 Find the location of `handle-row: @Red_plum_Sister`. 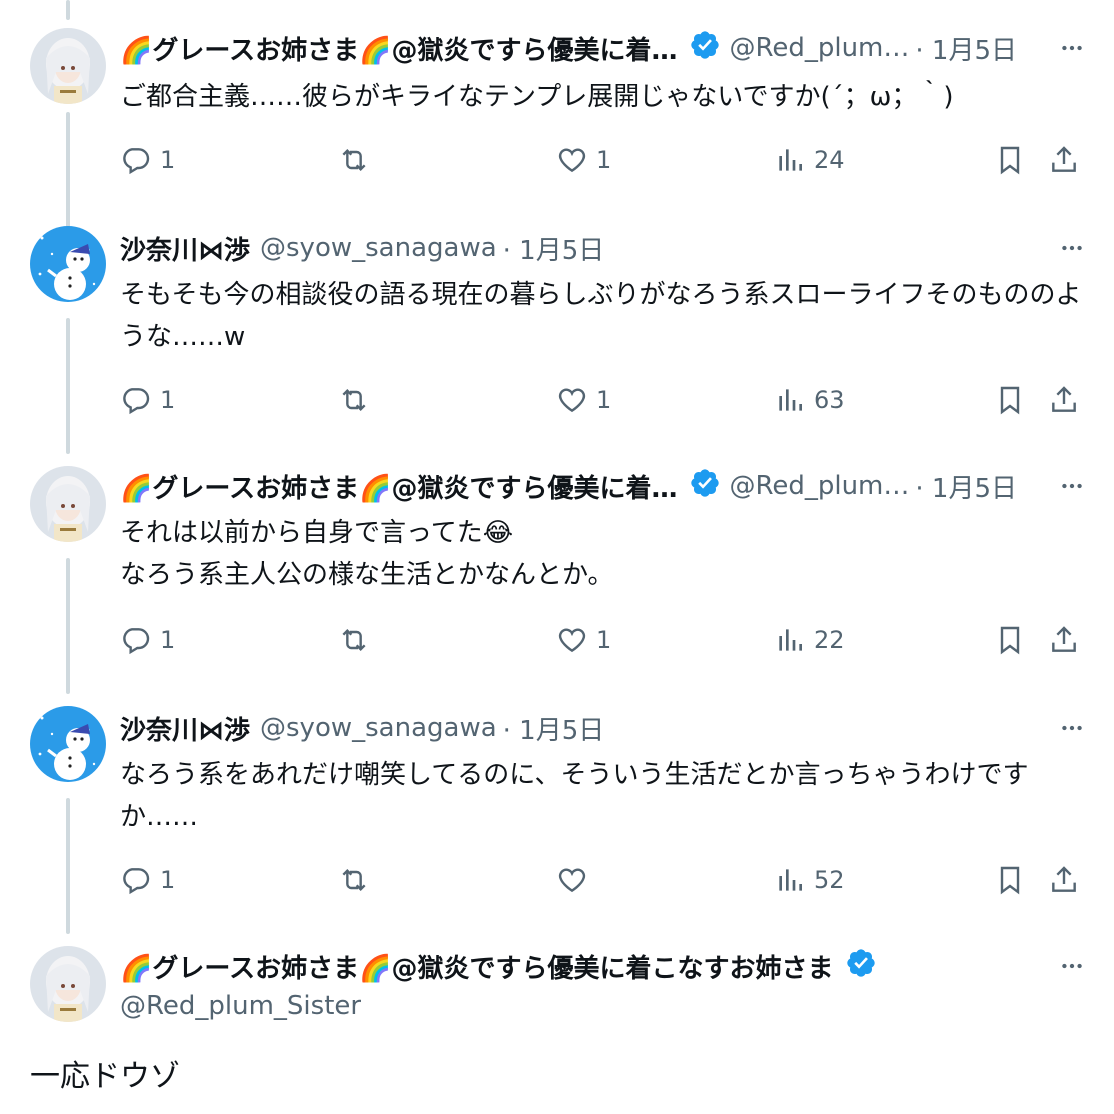

handle-row: @Red_plum_Sister is located at coordinates (605, 1006).